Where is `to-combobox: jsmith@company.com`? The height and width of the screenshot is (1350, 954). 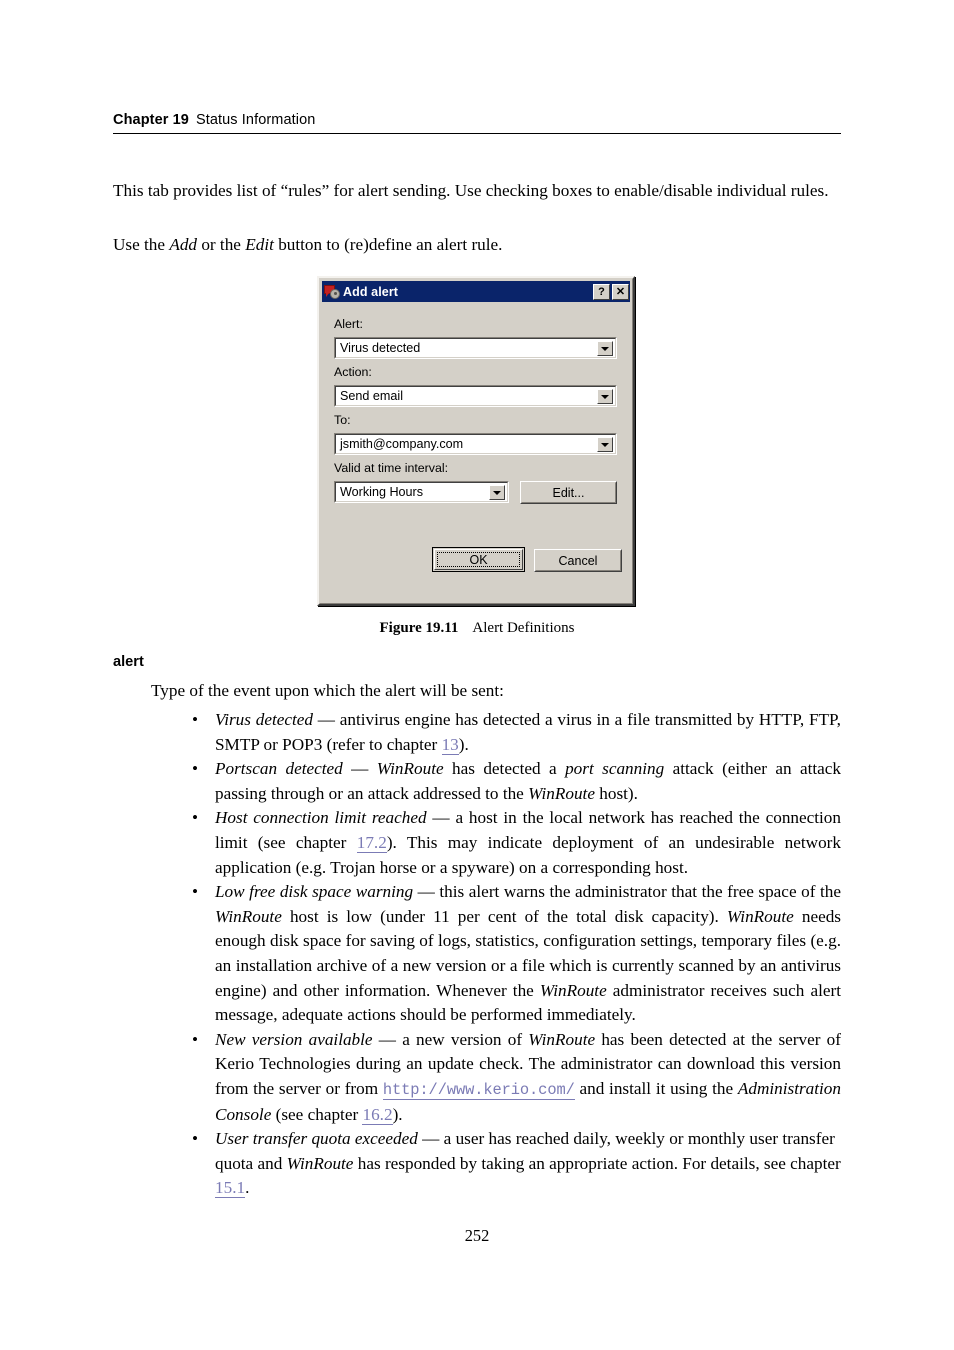
to-combobox: jsmith@company.com is located at coordinates (475, 444).